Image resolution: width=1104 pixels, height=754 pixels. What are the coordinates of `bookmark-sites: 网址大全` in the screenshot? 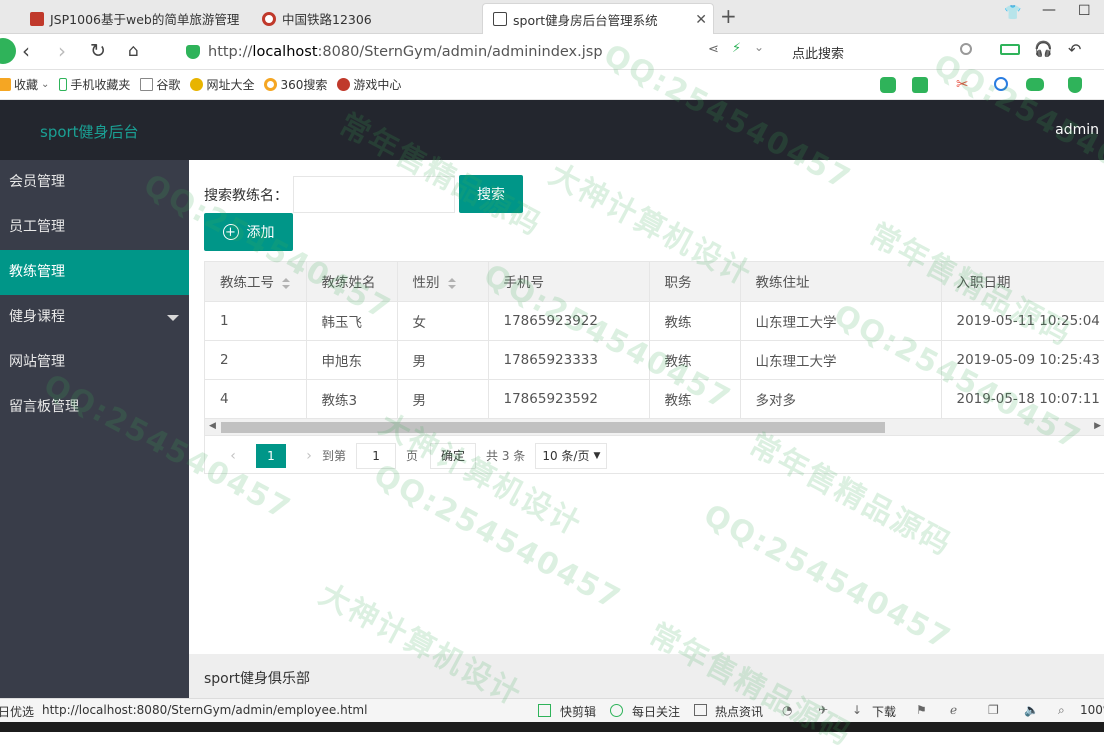 It's located at (222, 84).